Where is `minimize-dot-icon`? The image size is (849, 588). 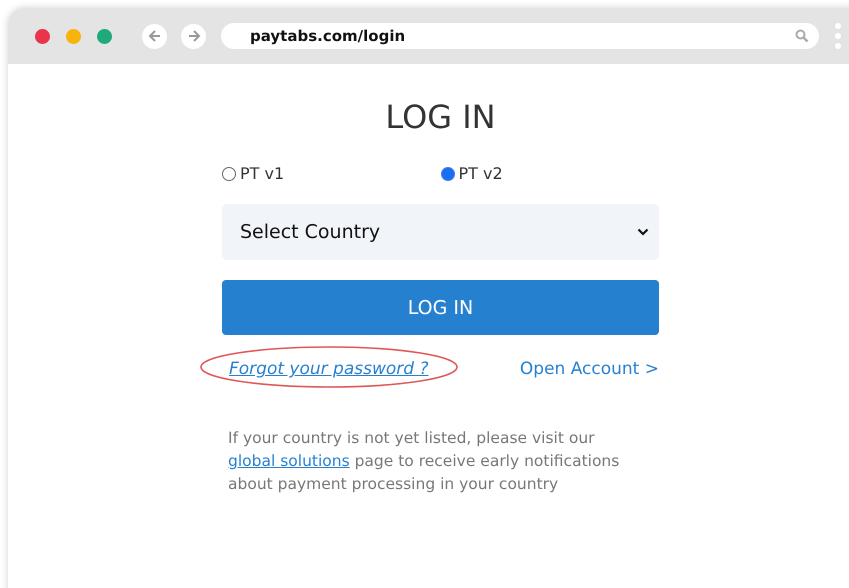 minimize-dot-icon is located at coordinates (73, 36).